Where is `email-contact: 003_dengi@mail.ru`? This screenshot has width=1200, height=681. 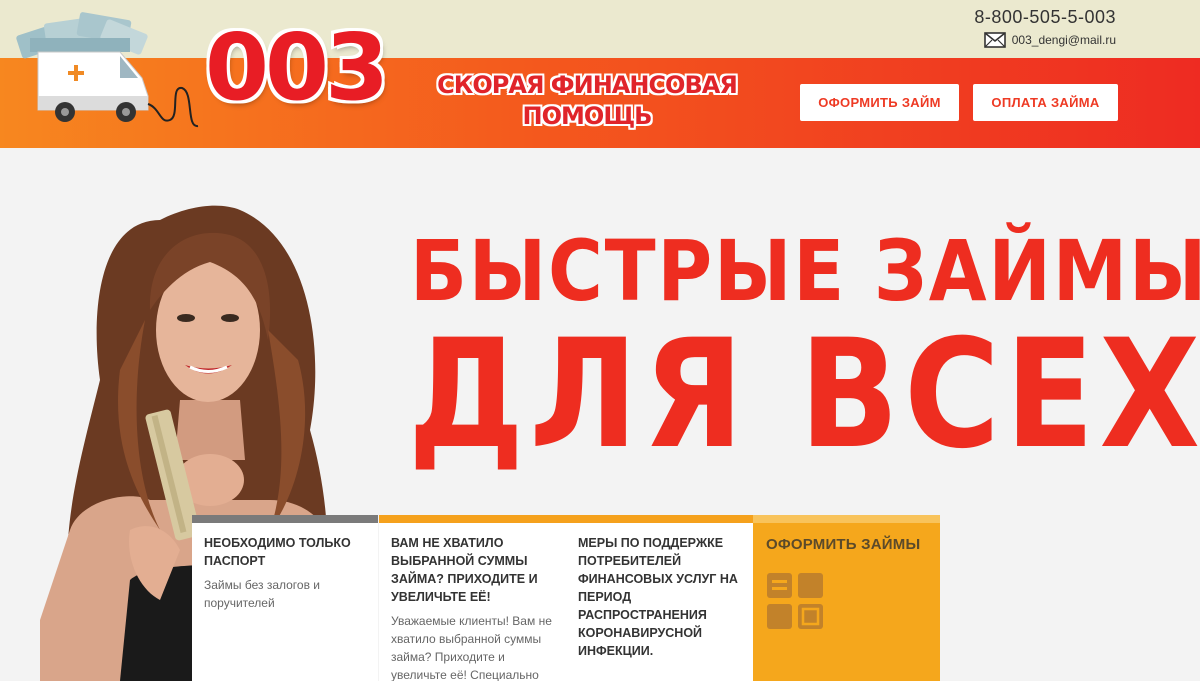 email-contact: 003_dengi@mail.ru is located at coordinates (1049, 40).